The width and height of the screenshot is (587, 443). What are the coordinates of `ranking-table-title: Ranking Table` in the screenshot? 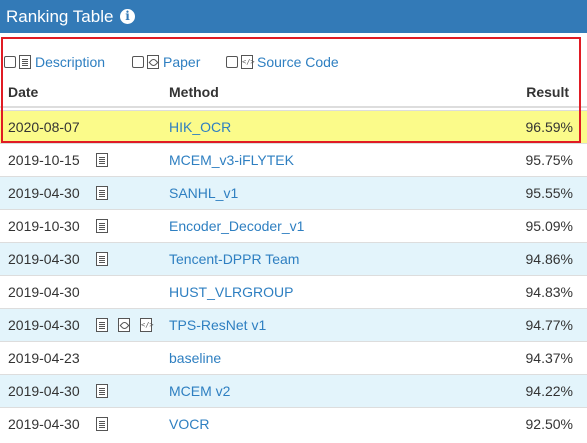 It's located at (60, 16).